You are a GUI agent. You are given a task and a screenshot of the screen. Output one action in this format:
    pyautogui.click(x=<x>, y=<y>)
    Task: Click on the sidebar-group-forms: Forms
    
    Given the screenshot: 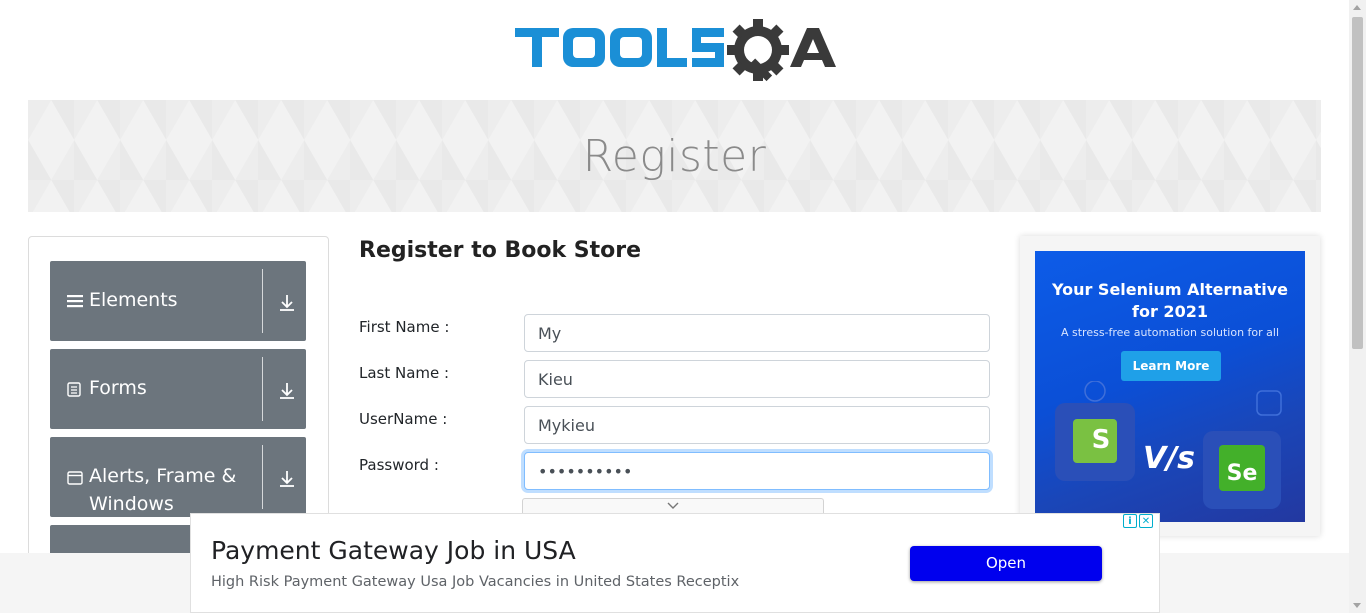 What is the action you would take?
    pyautogui.click(x=178, y=389)
    